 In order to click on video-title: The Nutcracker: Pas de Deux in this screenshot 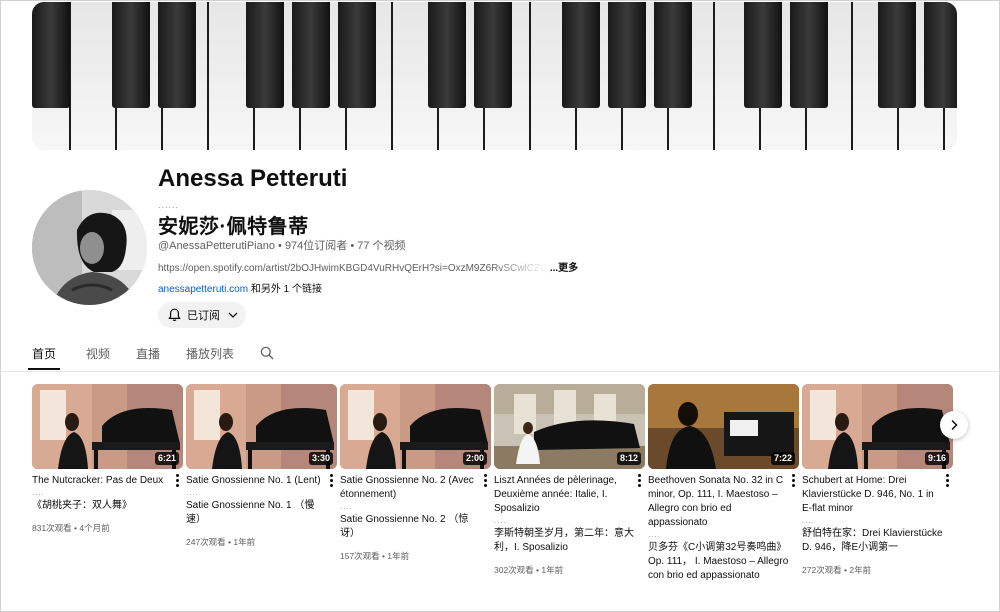, I will do `click(107, 481)`.